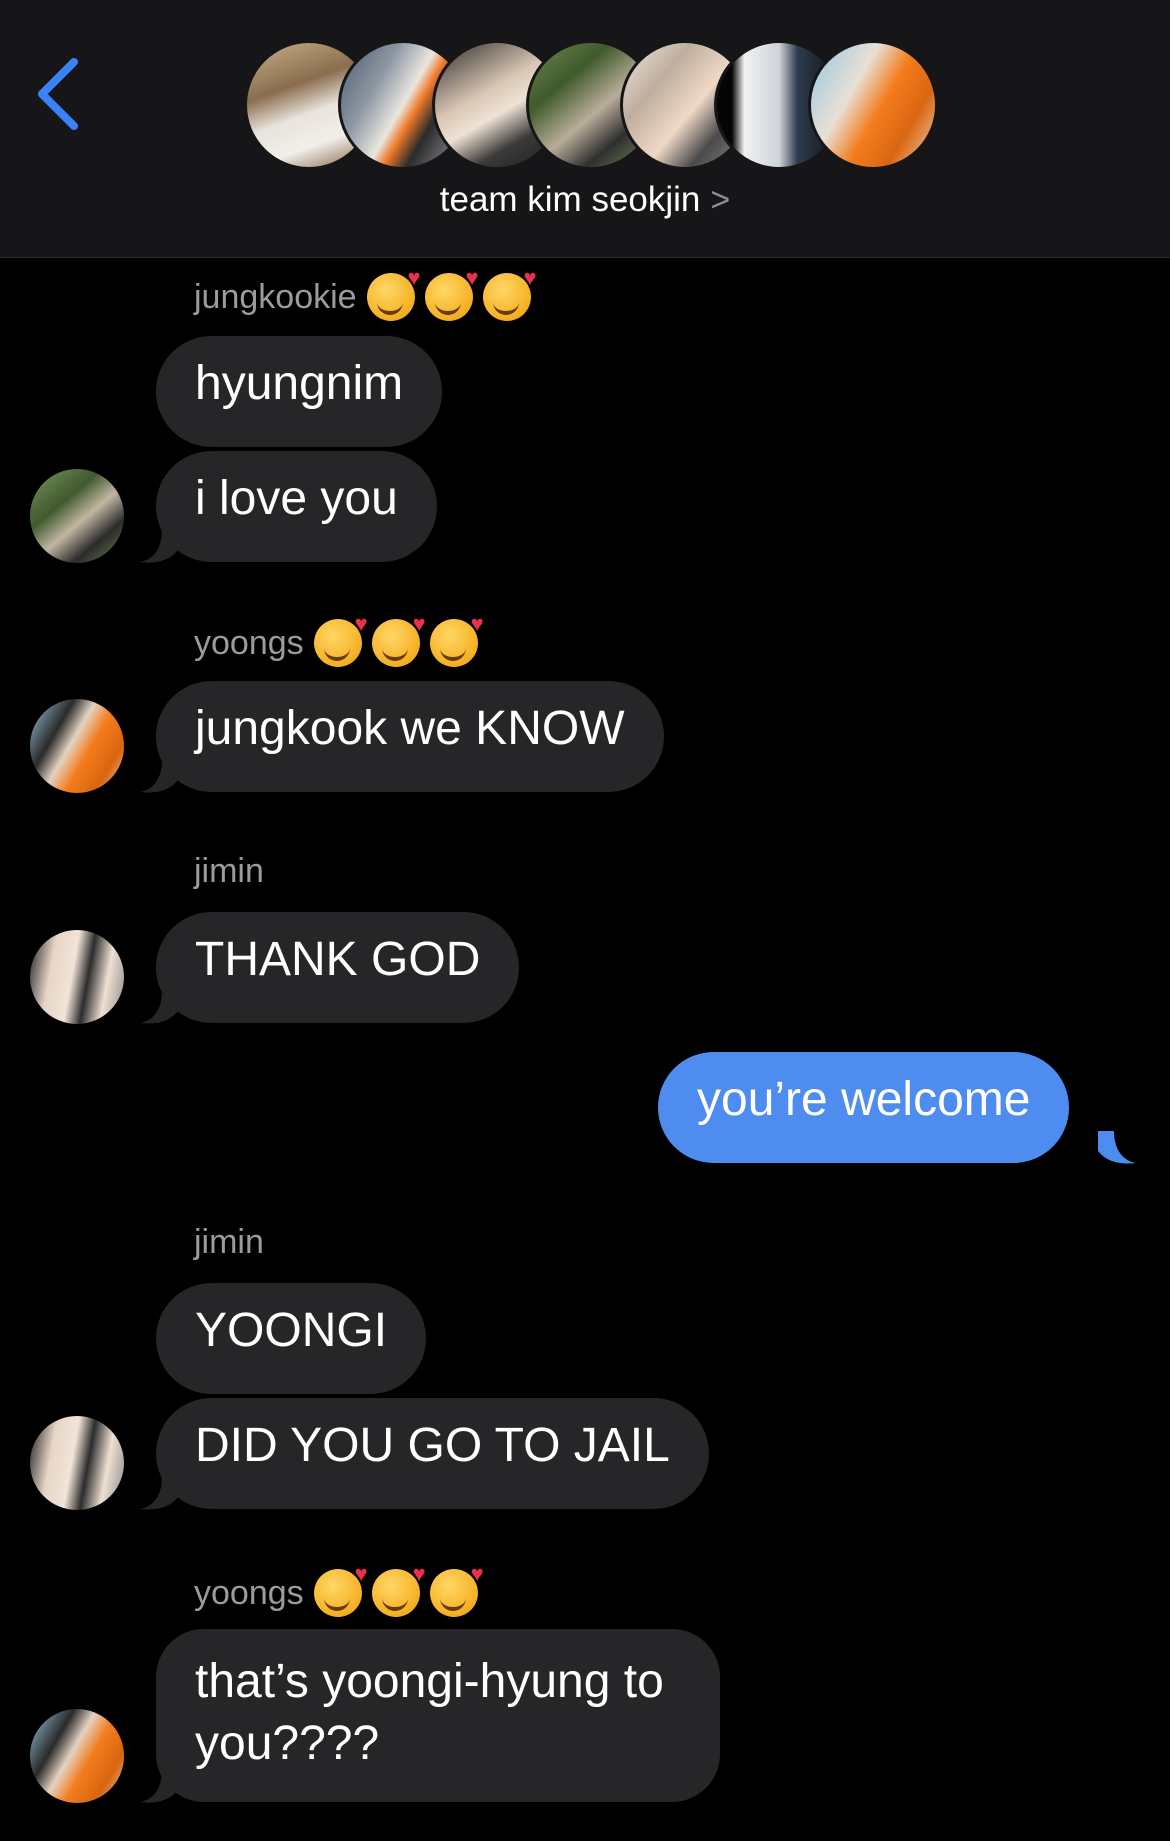 This screenshot has width=1170, height=1841. Describe the element at coordinates (720, 200) in the screenshot. I see `chevron-right-icon: >` at that location.